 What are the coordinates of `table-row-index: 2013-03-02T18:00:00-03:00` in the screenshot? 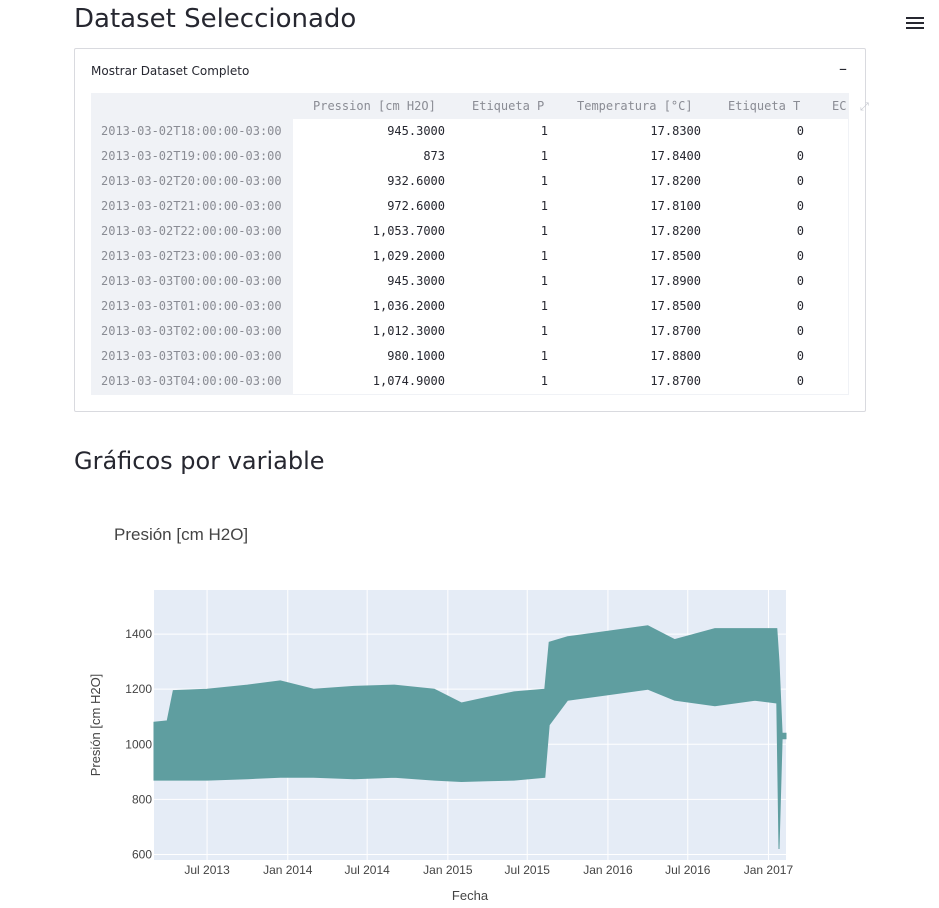 It's located at (191, 131).